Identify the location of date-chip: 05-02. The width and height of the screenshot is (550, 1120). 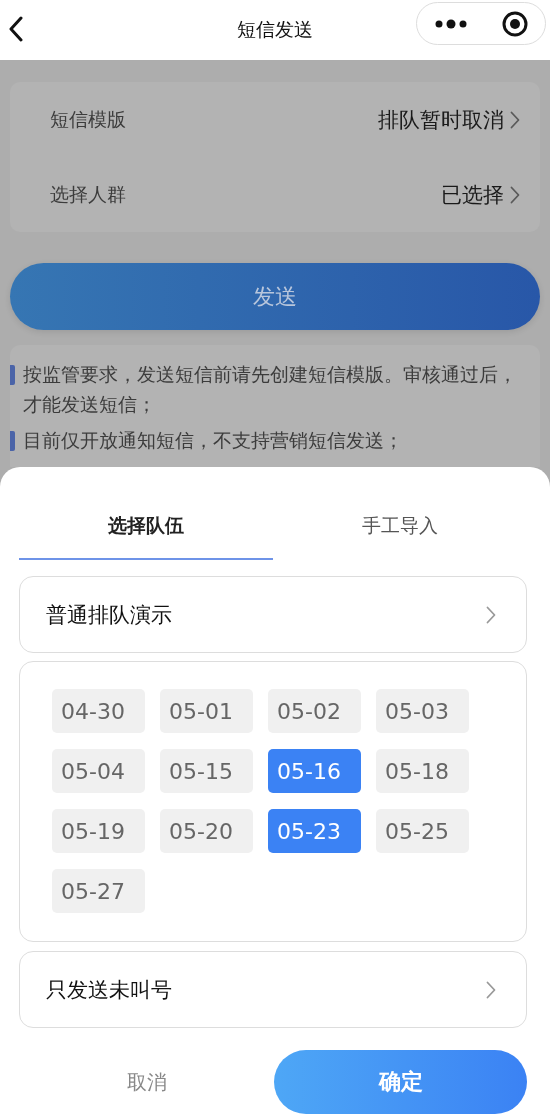
(314, 711).